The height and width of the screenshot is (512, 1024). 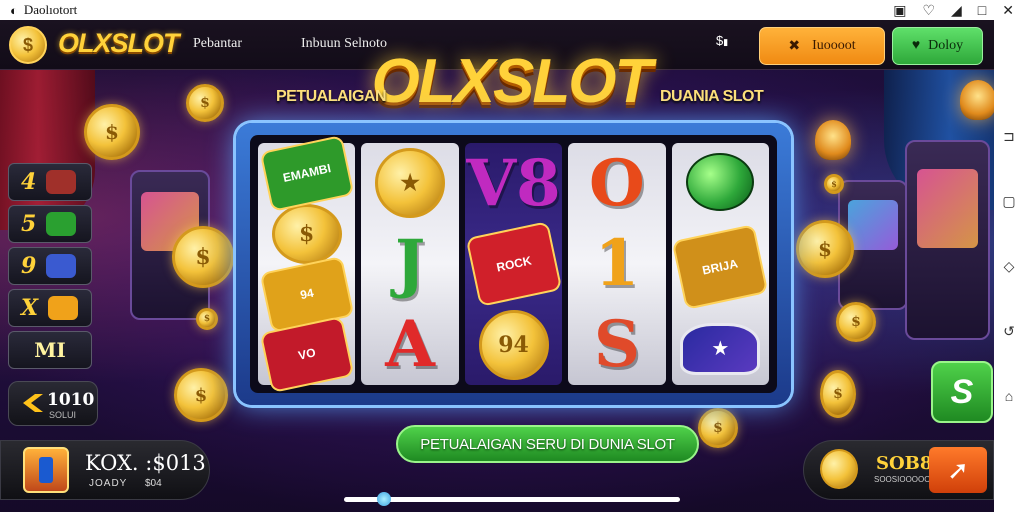 I want to click on credit-display: 1010 SOLUI, so click(x=53, y=403).